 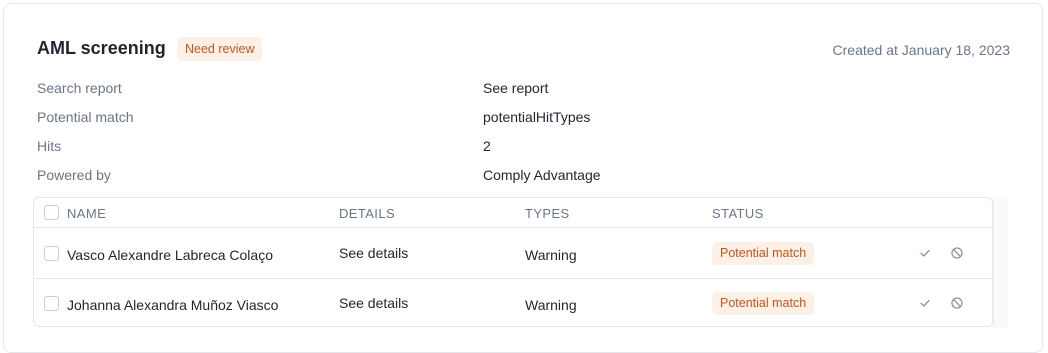 I want to click on row-name: Johanna Alexandra Muñoz Viasco, so click(x=173, y=305).